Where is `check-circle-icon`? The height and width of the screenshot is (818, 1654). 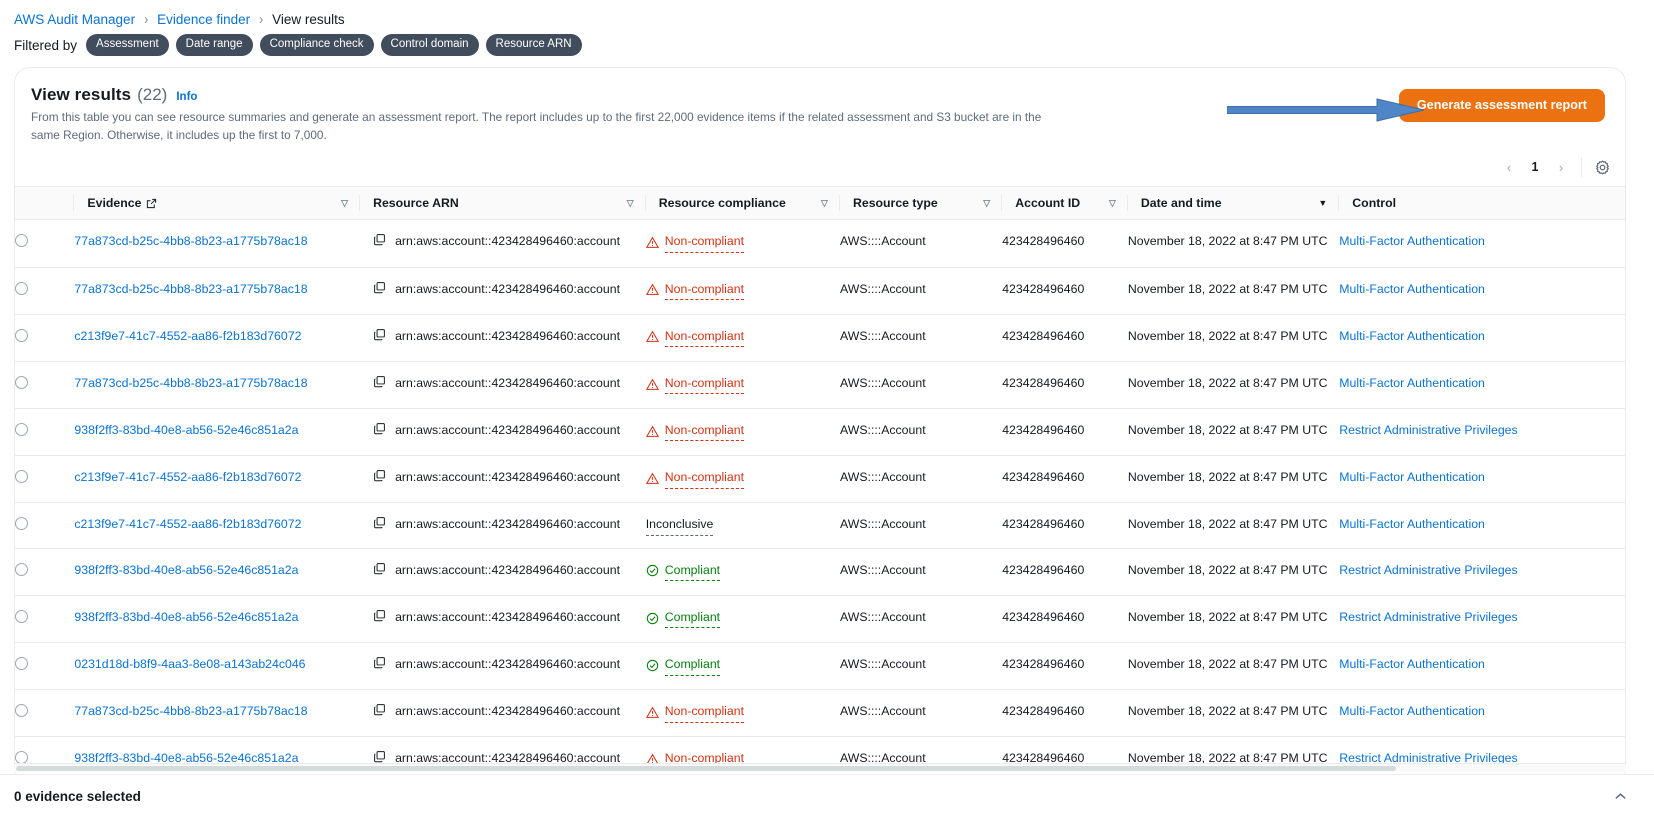 check-circle-icon is located at coordinates (652, 665).